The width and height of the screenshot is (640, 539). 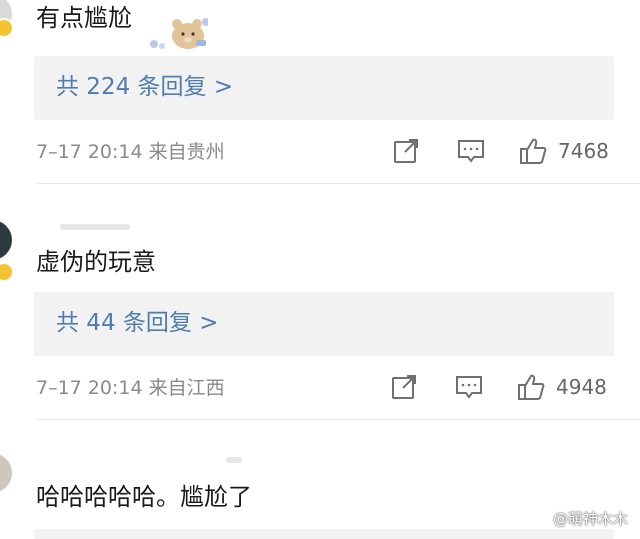 I want to click on reply-count-link: 共 224 条回复 >, so click(x=144, y=87).